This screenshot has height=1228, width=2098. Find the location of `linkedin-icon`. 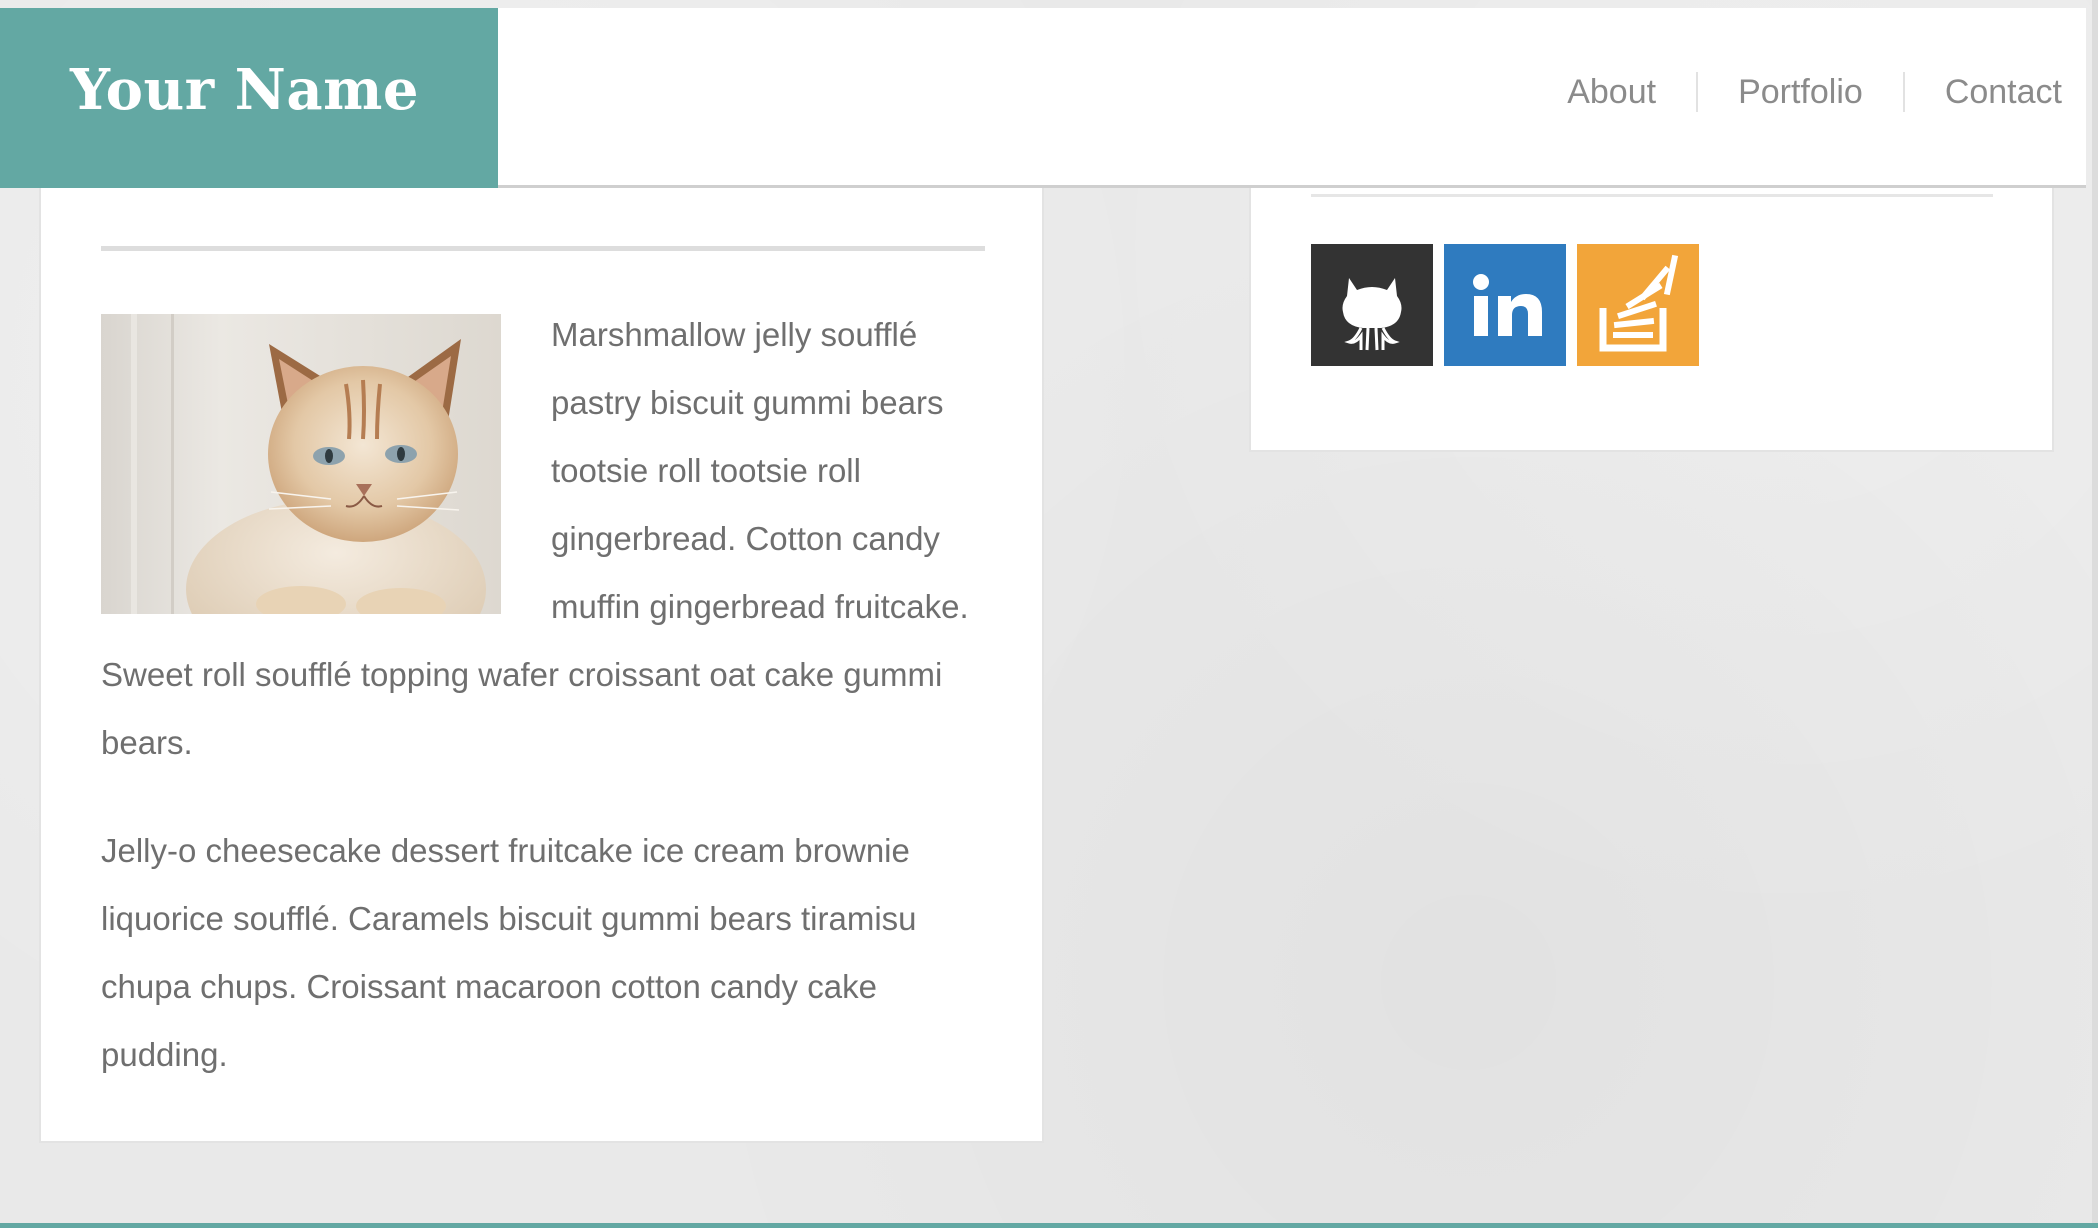

linkedin-icon is located at coordinates (1505, 305).